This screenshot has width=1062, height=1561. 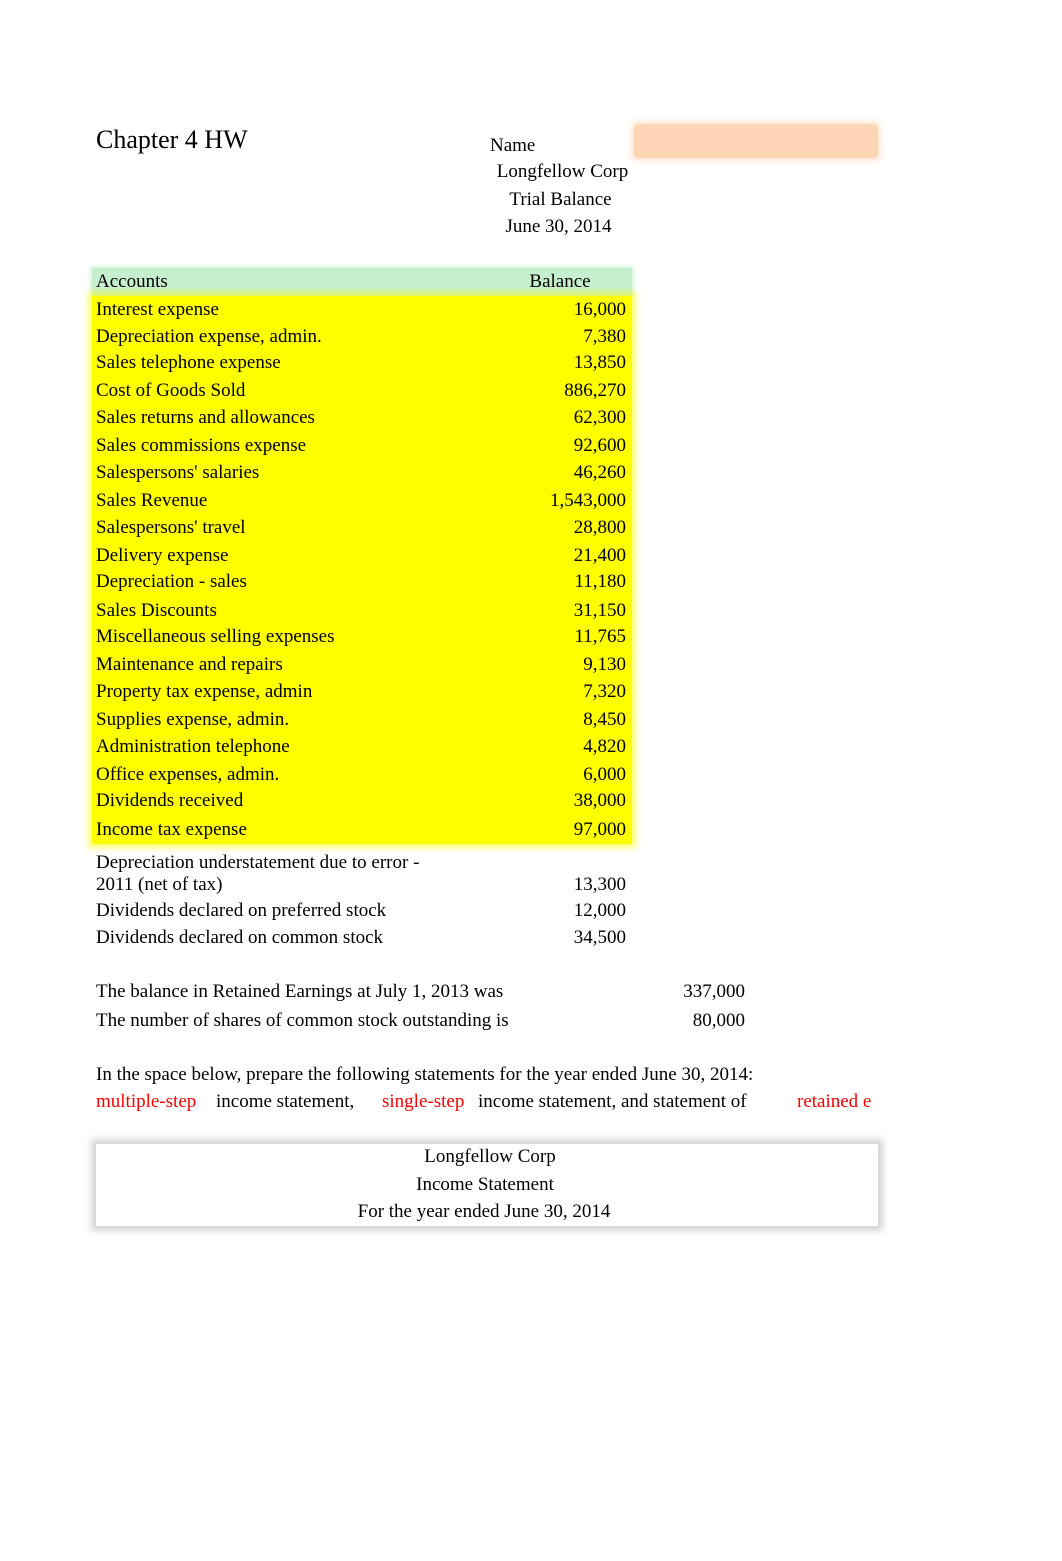 What do you see at coordinates (612, 1101) in the screenshot?
I see `instructions-text: income statement, and statement of` at bounding box center [612, 1101].